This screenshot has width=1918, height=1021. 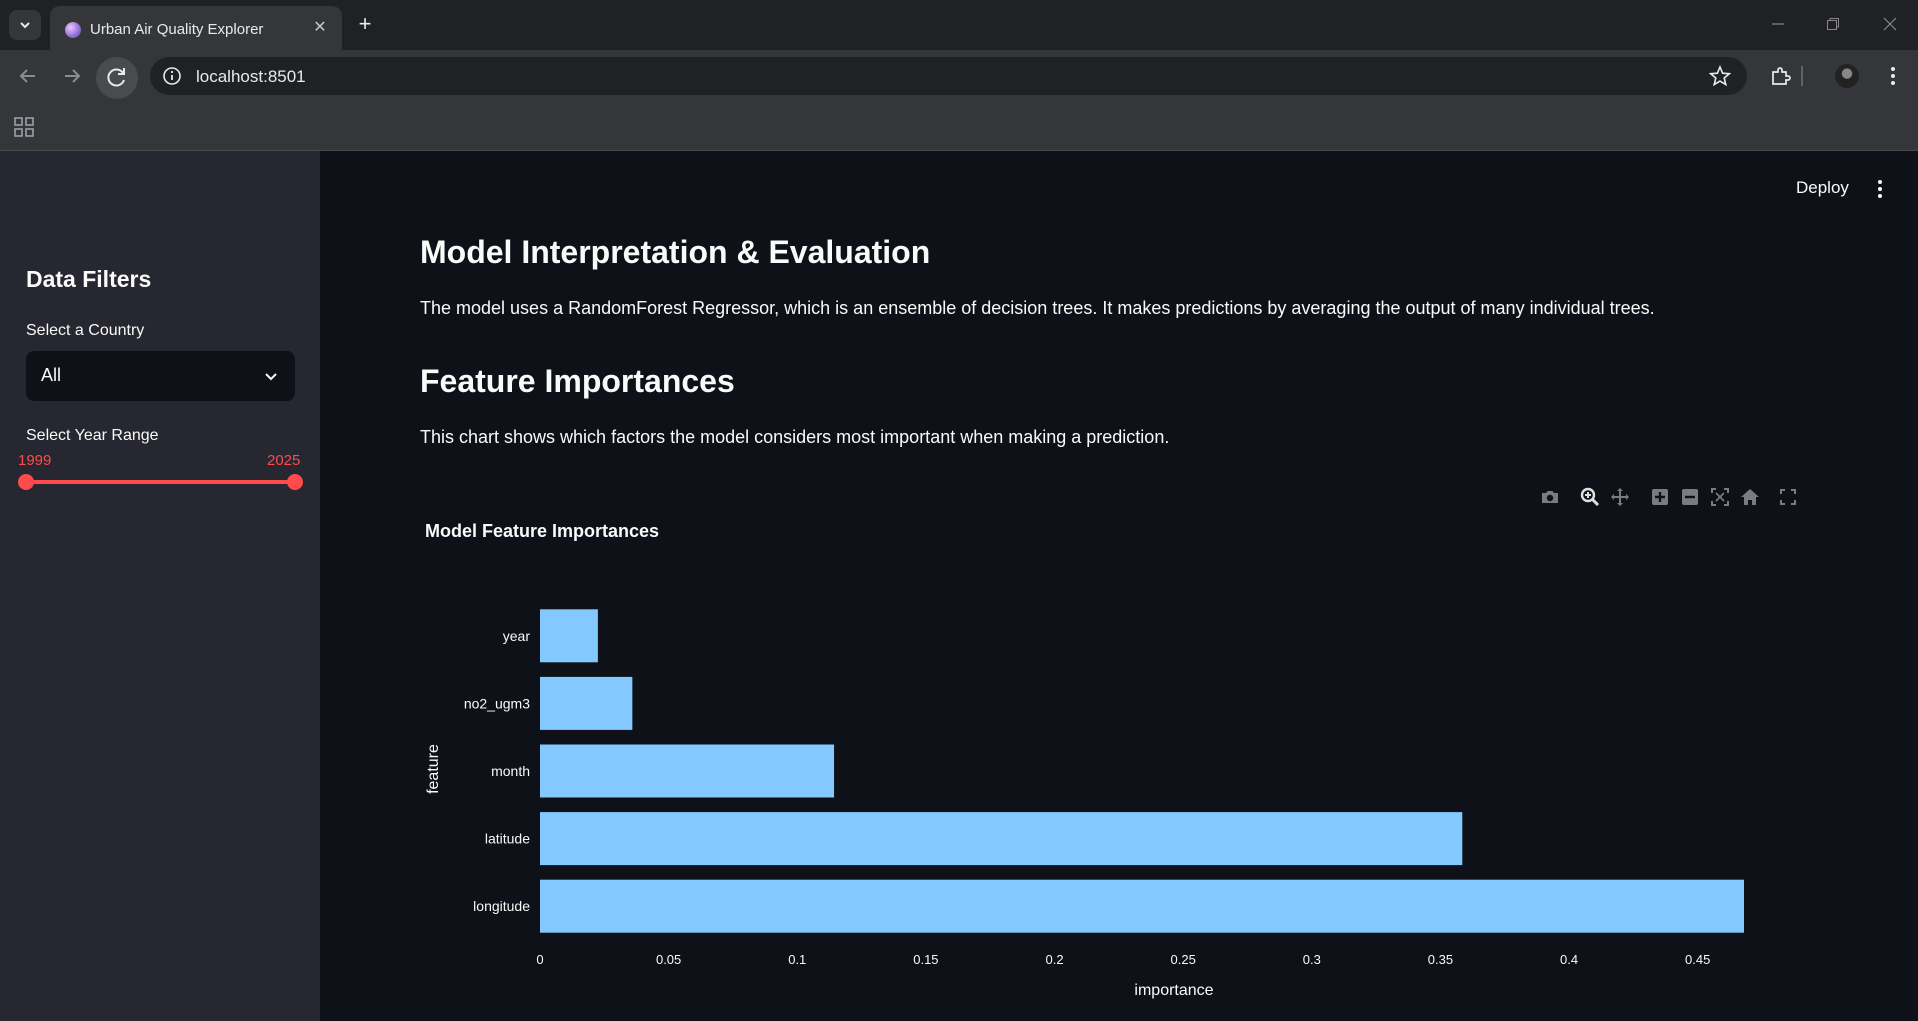 I want to click on country-select: All, so click(x=160, y=376).